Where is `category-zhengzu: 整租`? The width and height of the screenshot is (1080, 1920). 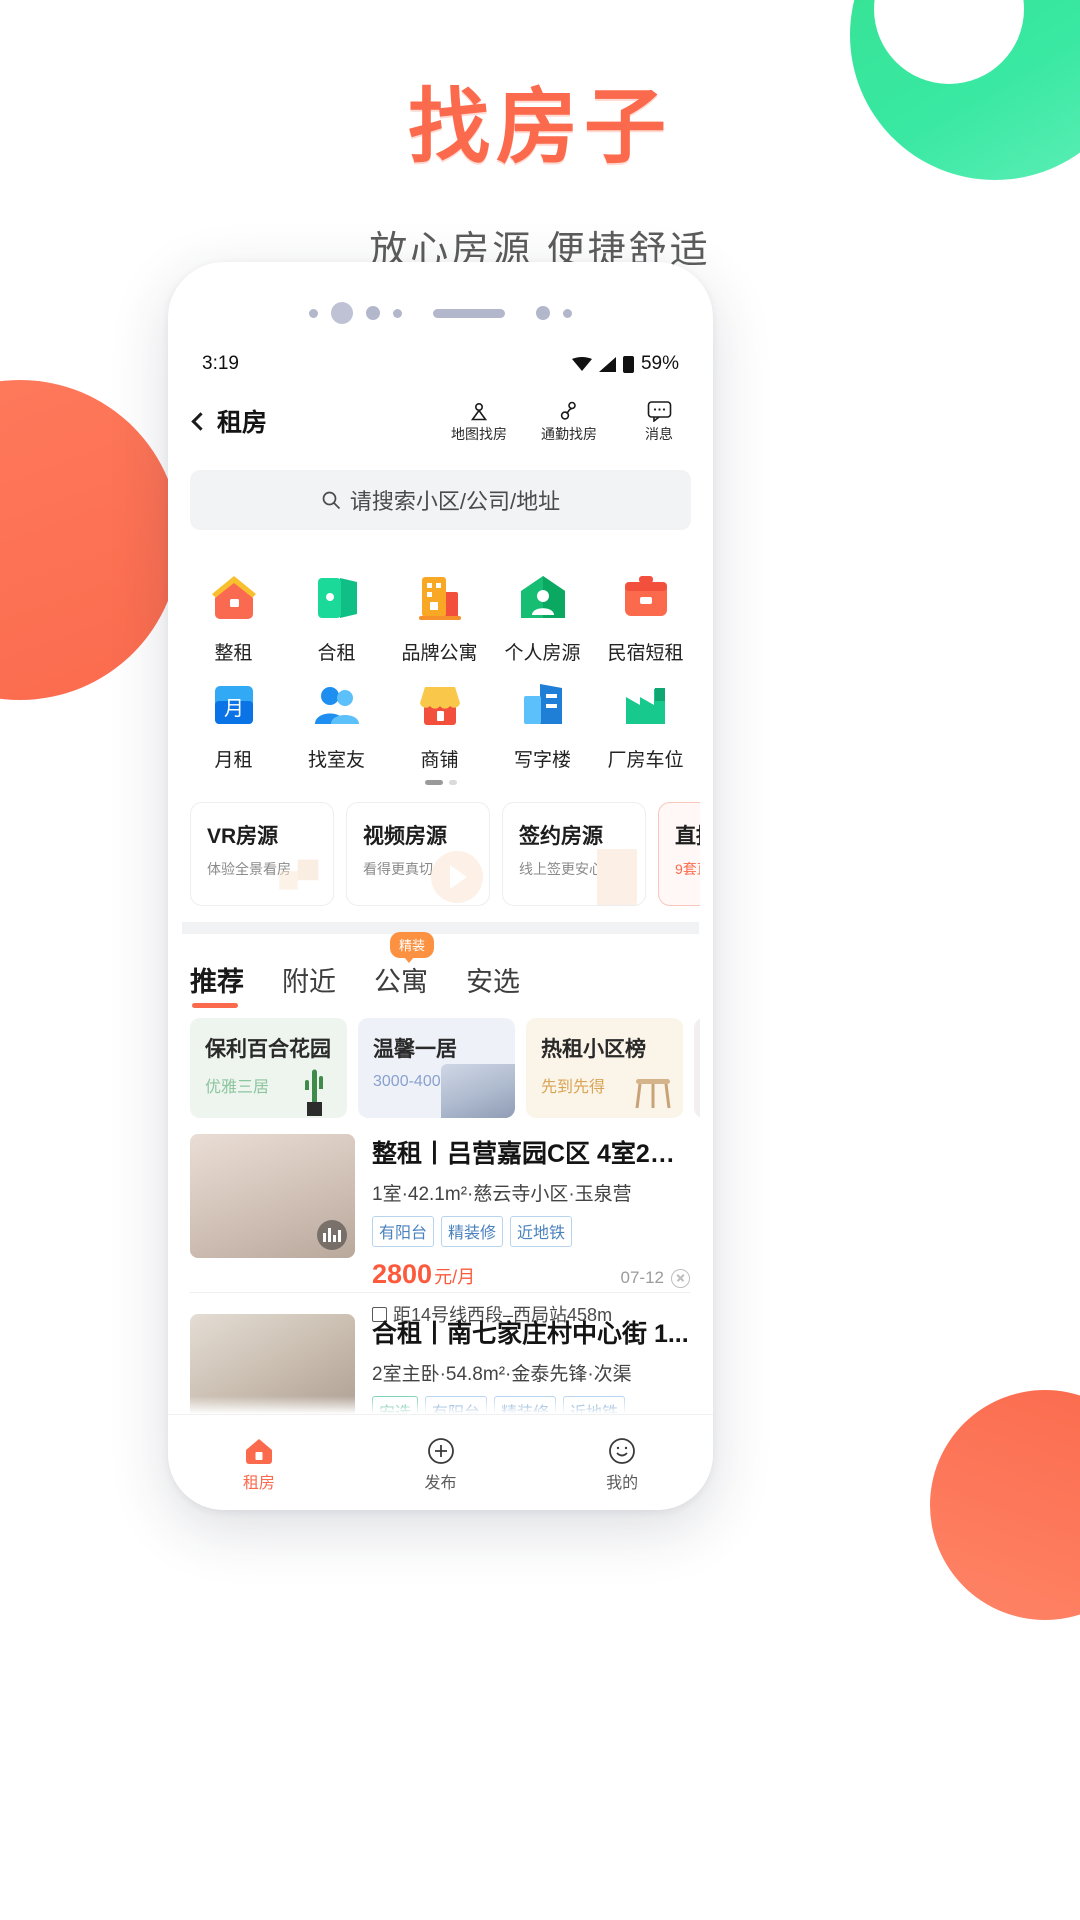
category-zhengzu: 整租 is located at coordinates (233, 611).